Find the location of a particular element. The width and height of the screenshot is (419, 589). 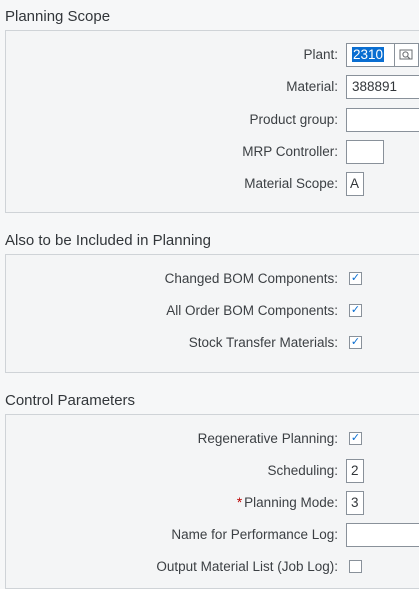

control-parameters-title: Control Parameters is located at coordinates (70, 400).